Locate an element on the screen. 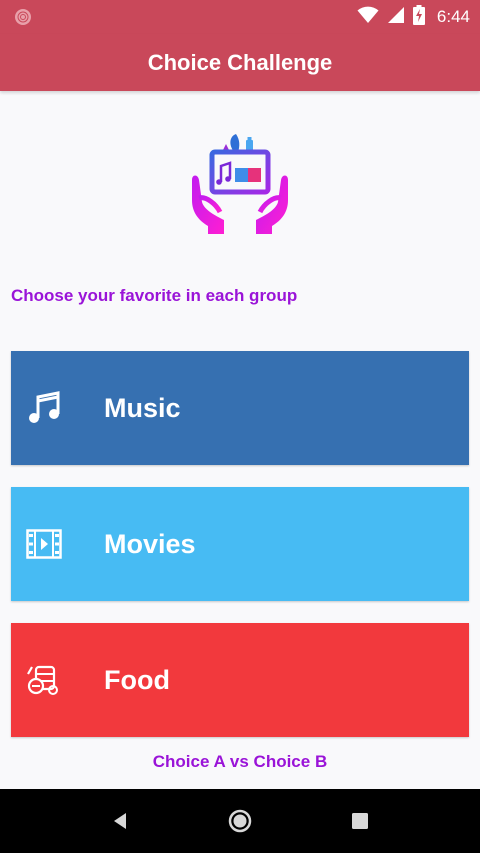 The image size is (480, 853). footer-text: Choice A vs Choice B is located at coordinates (240, 761).